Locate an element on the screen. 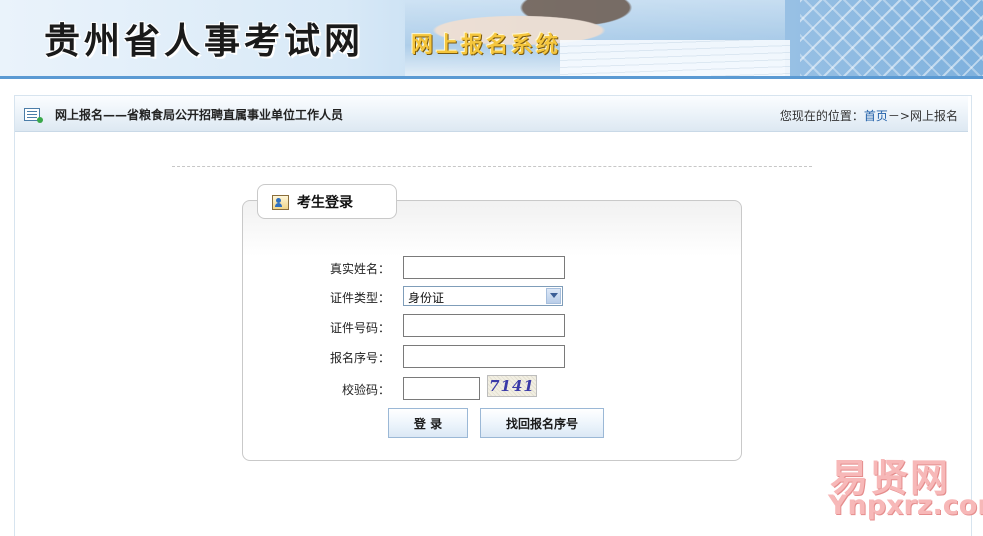 This screenshot has width=983, height=536. login-button: 登 录 is located at coordinates (428, 423).